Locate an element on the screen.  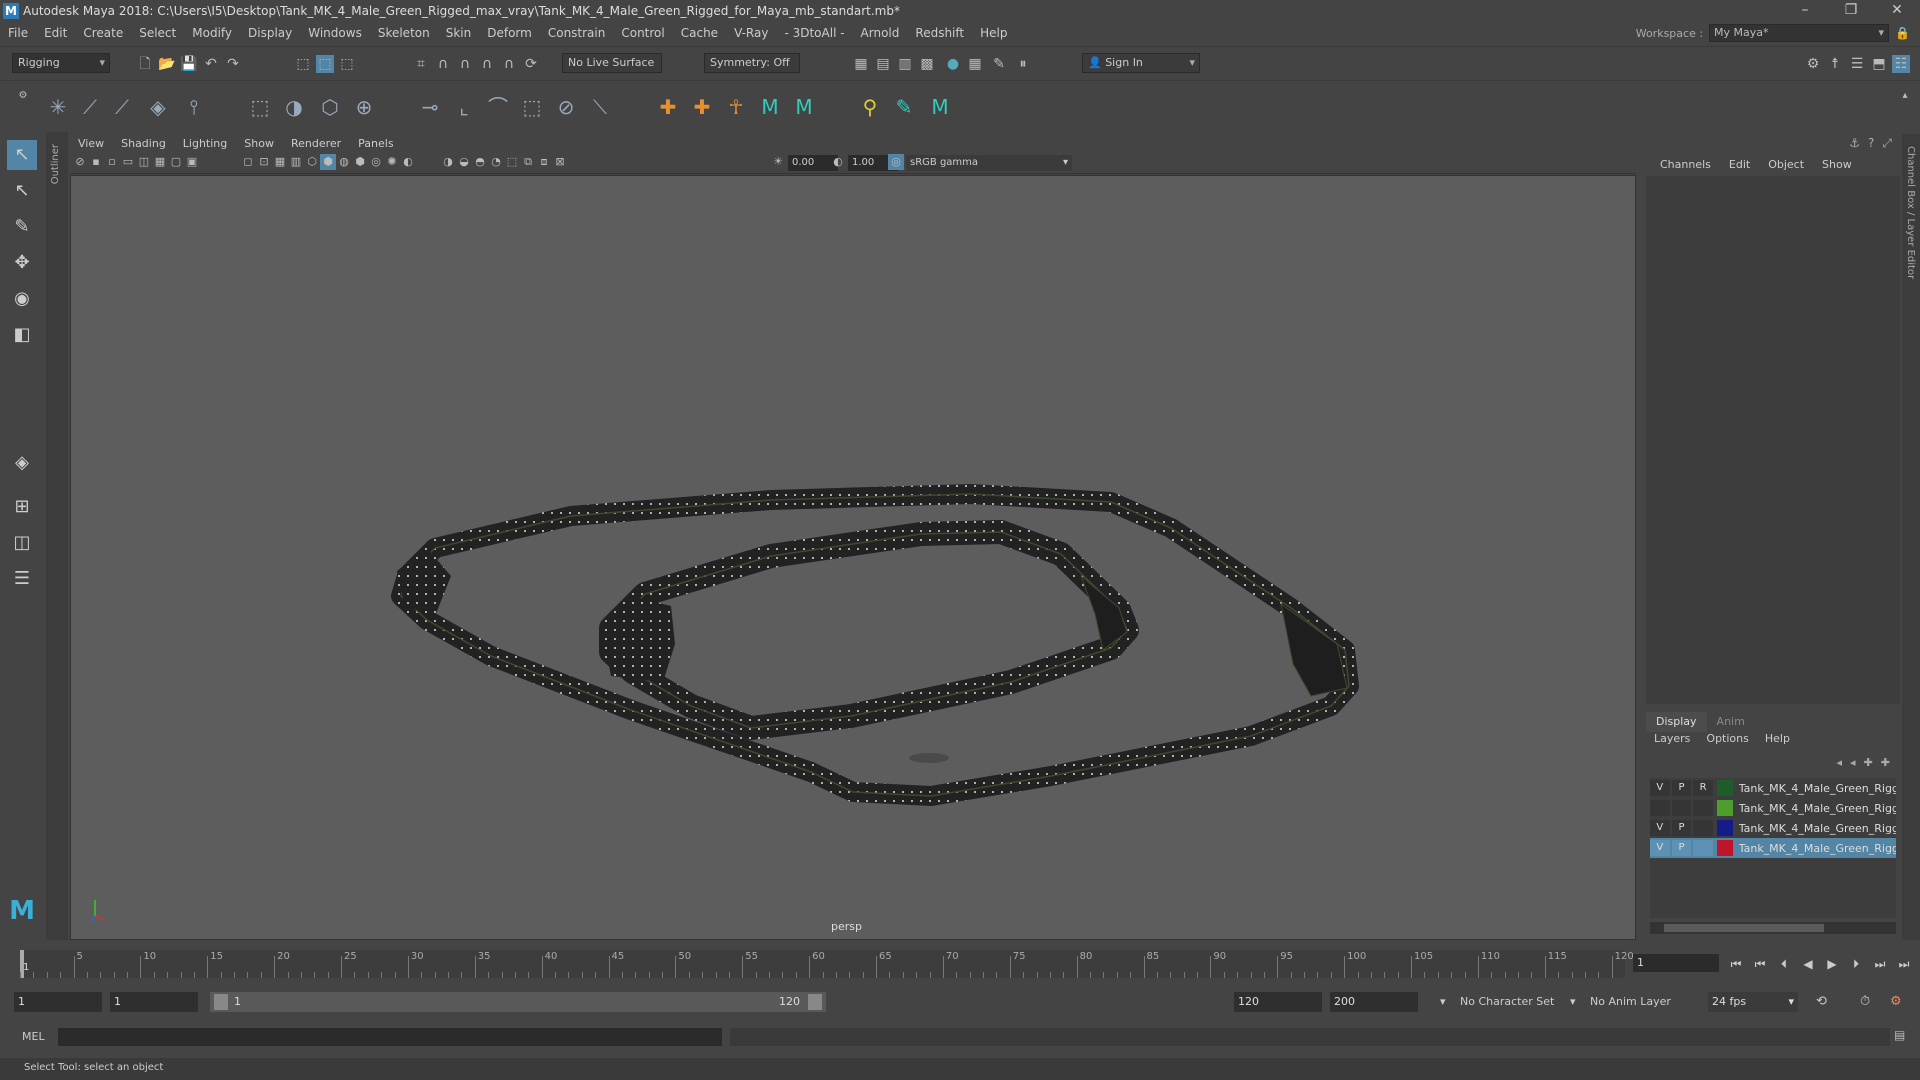
grid-icon: ▦ is located at coordinates (160, 162).